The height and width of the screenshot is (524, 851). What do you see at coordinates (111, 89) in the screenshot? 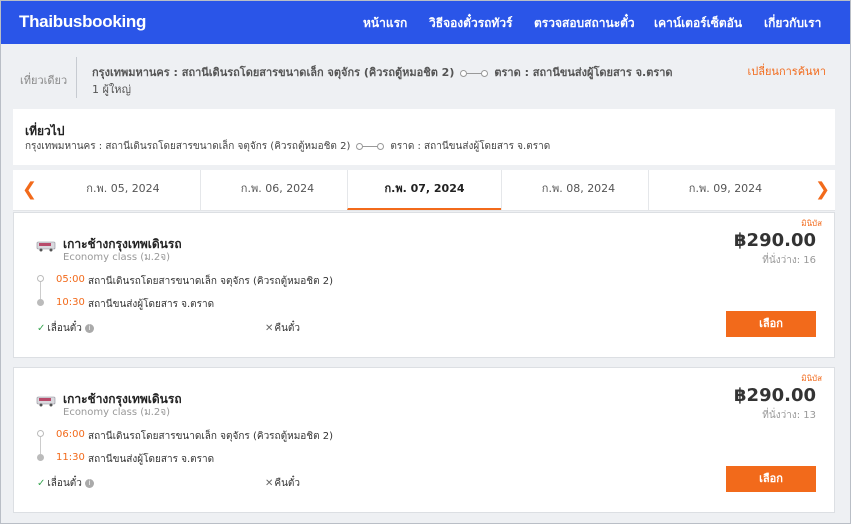
I see `passenger-count: 1 ผู้ใหญ่` at bounding box center [111, 89].